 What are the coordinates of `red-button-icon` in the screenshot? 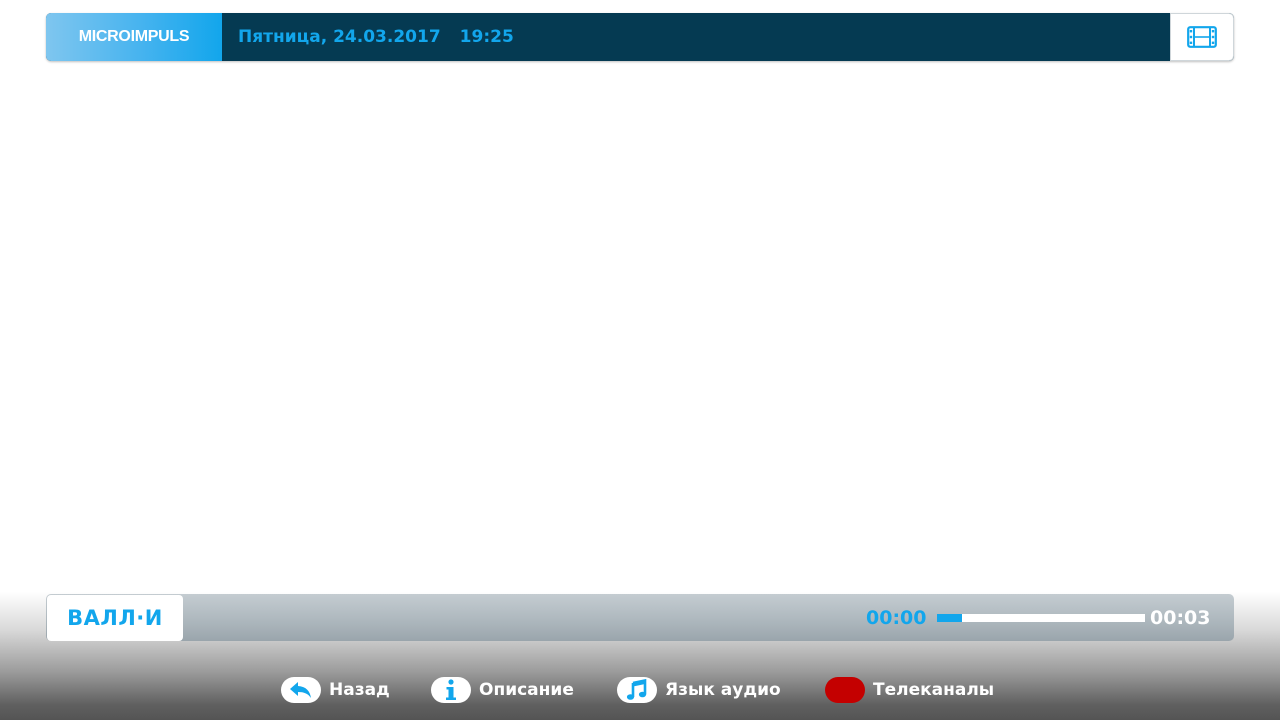 It's located at (845, 690).